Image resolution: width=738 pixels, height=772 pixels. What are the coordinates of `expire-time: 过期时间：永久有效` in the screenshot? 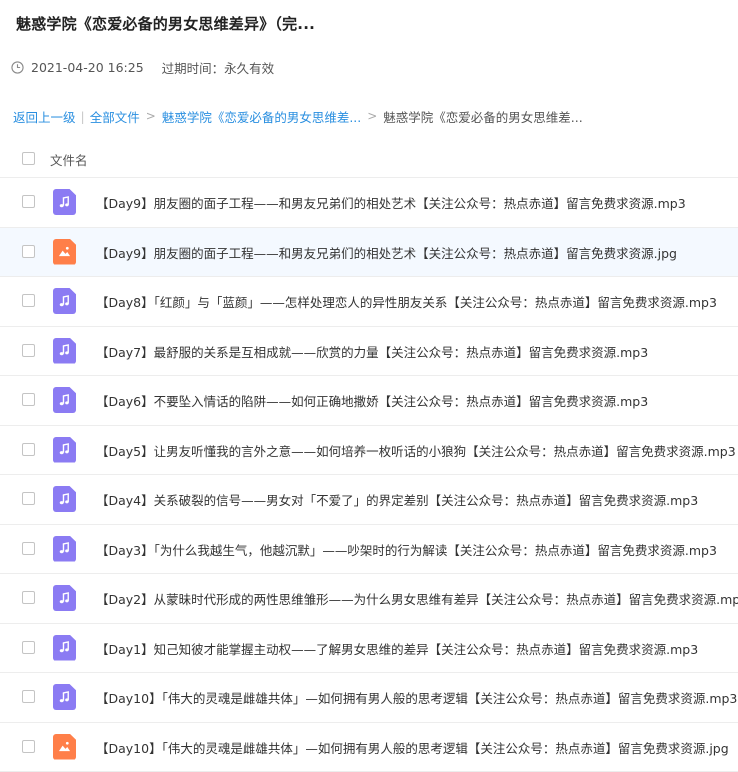 It's located at (218, 67).